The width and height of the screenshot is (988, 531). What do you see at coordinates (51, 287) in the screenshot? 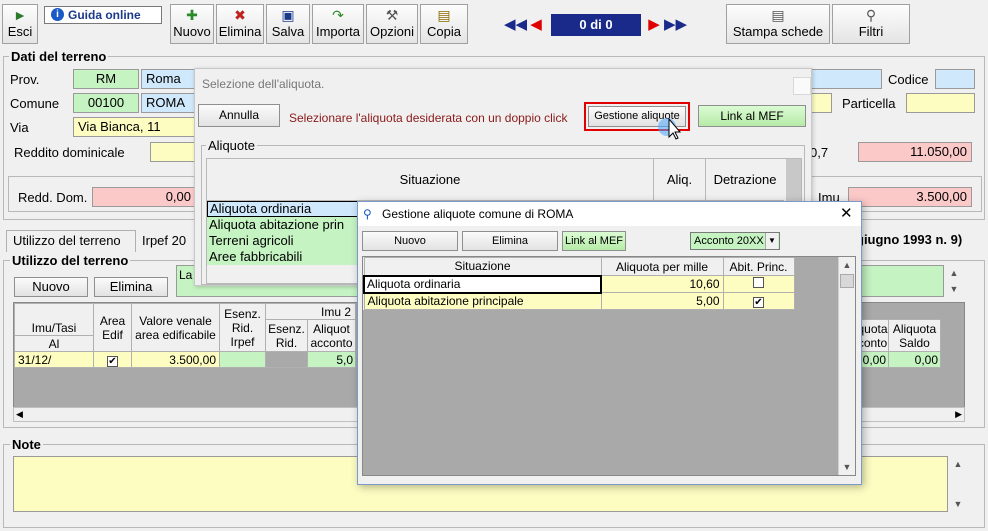
I see `utilizzo-nuovo-button: Nuovo` at bounding box center [51, 287].